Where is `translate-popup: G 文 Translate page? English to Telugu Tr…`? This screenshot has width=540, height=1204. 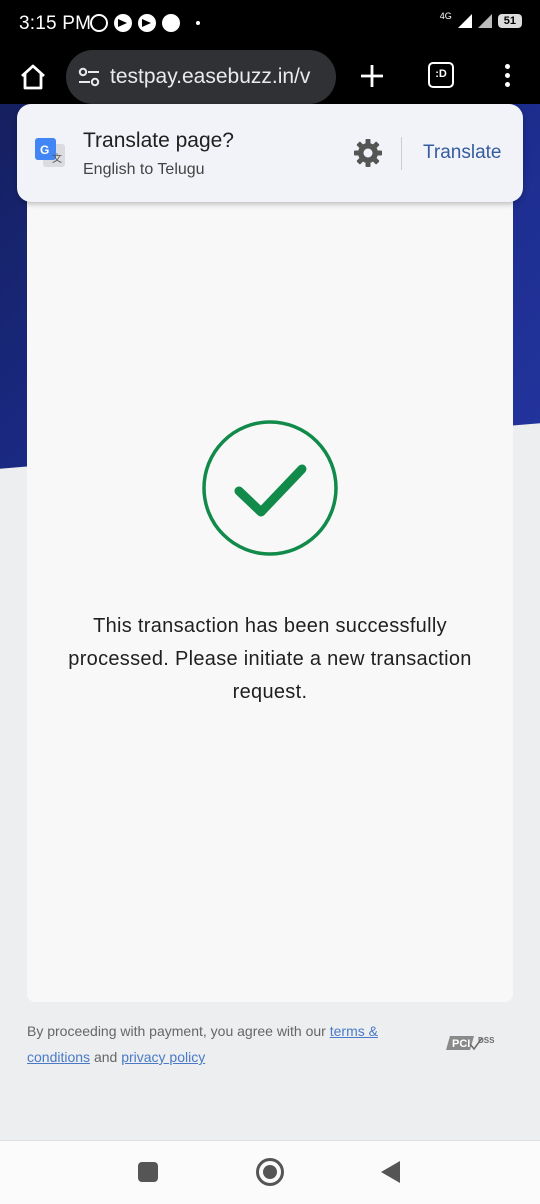 translate-popup: G 文 Translate page? English to Telugu Tr… is located at coordinates (270, 153).